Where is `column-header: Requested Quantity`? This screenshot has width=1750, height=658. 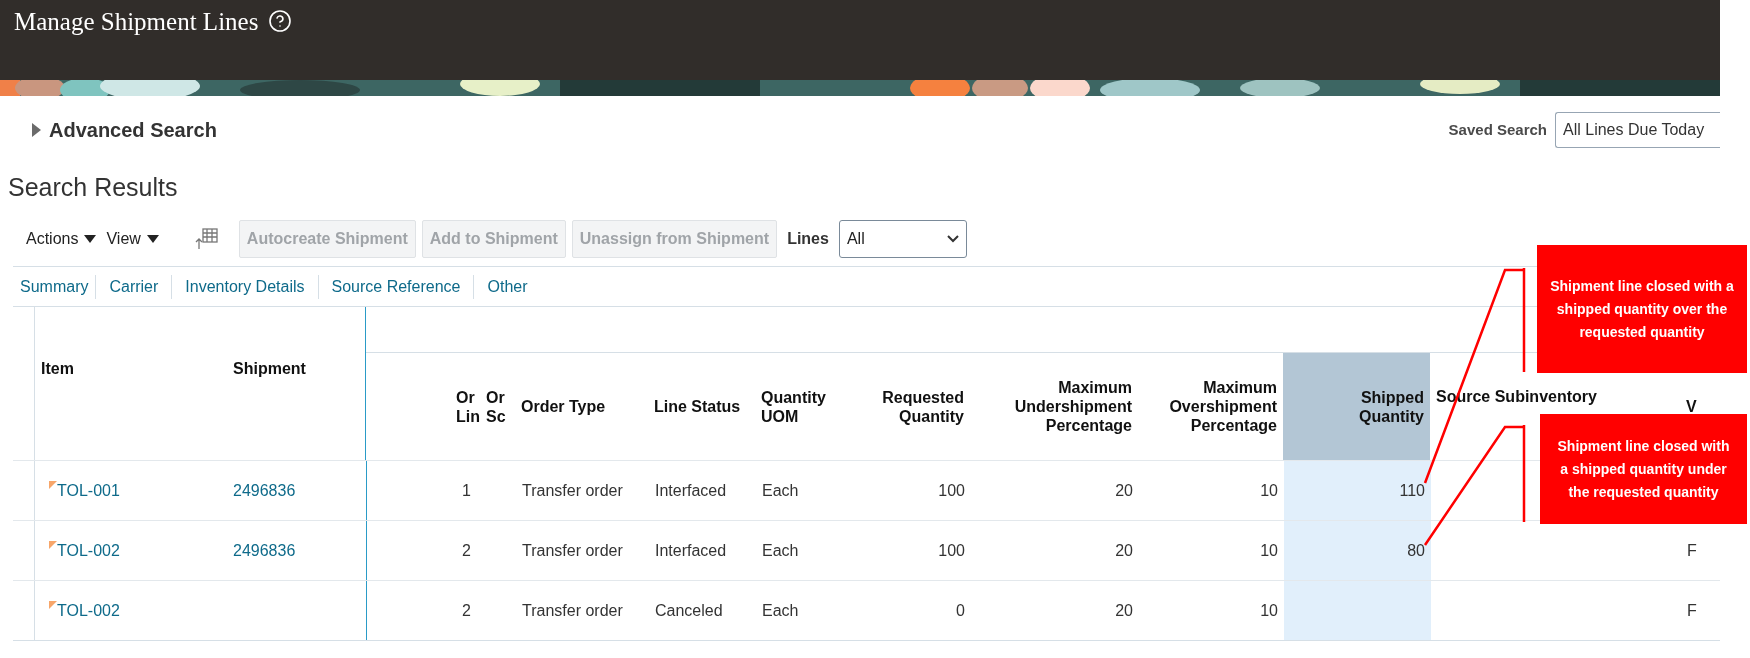 column-header: Requested Quantity is located at coordinates (907, 406).